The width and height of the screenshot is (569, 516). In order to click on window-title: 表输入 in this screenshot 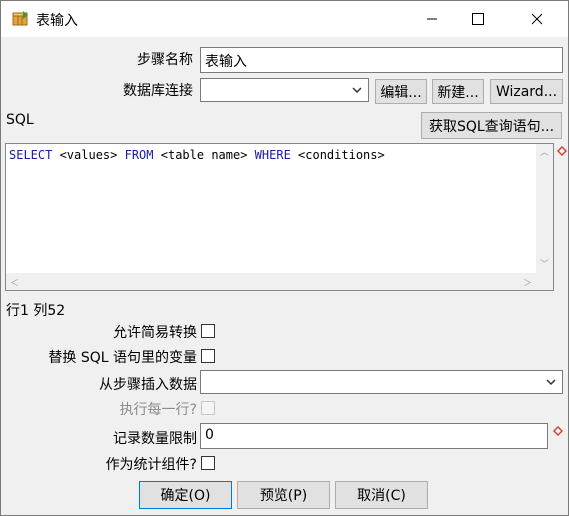, I will do `click(57, 21)`.